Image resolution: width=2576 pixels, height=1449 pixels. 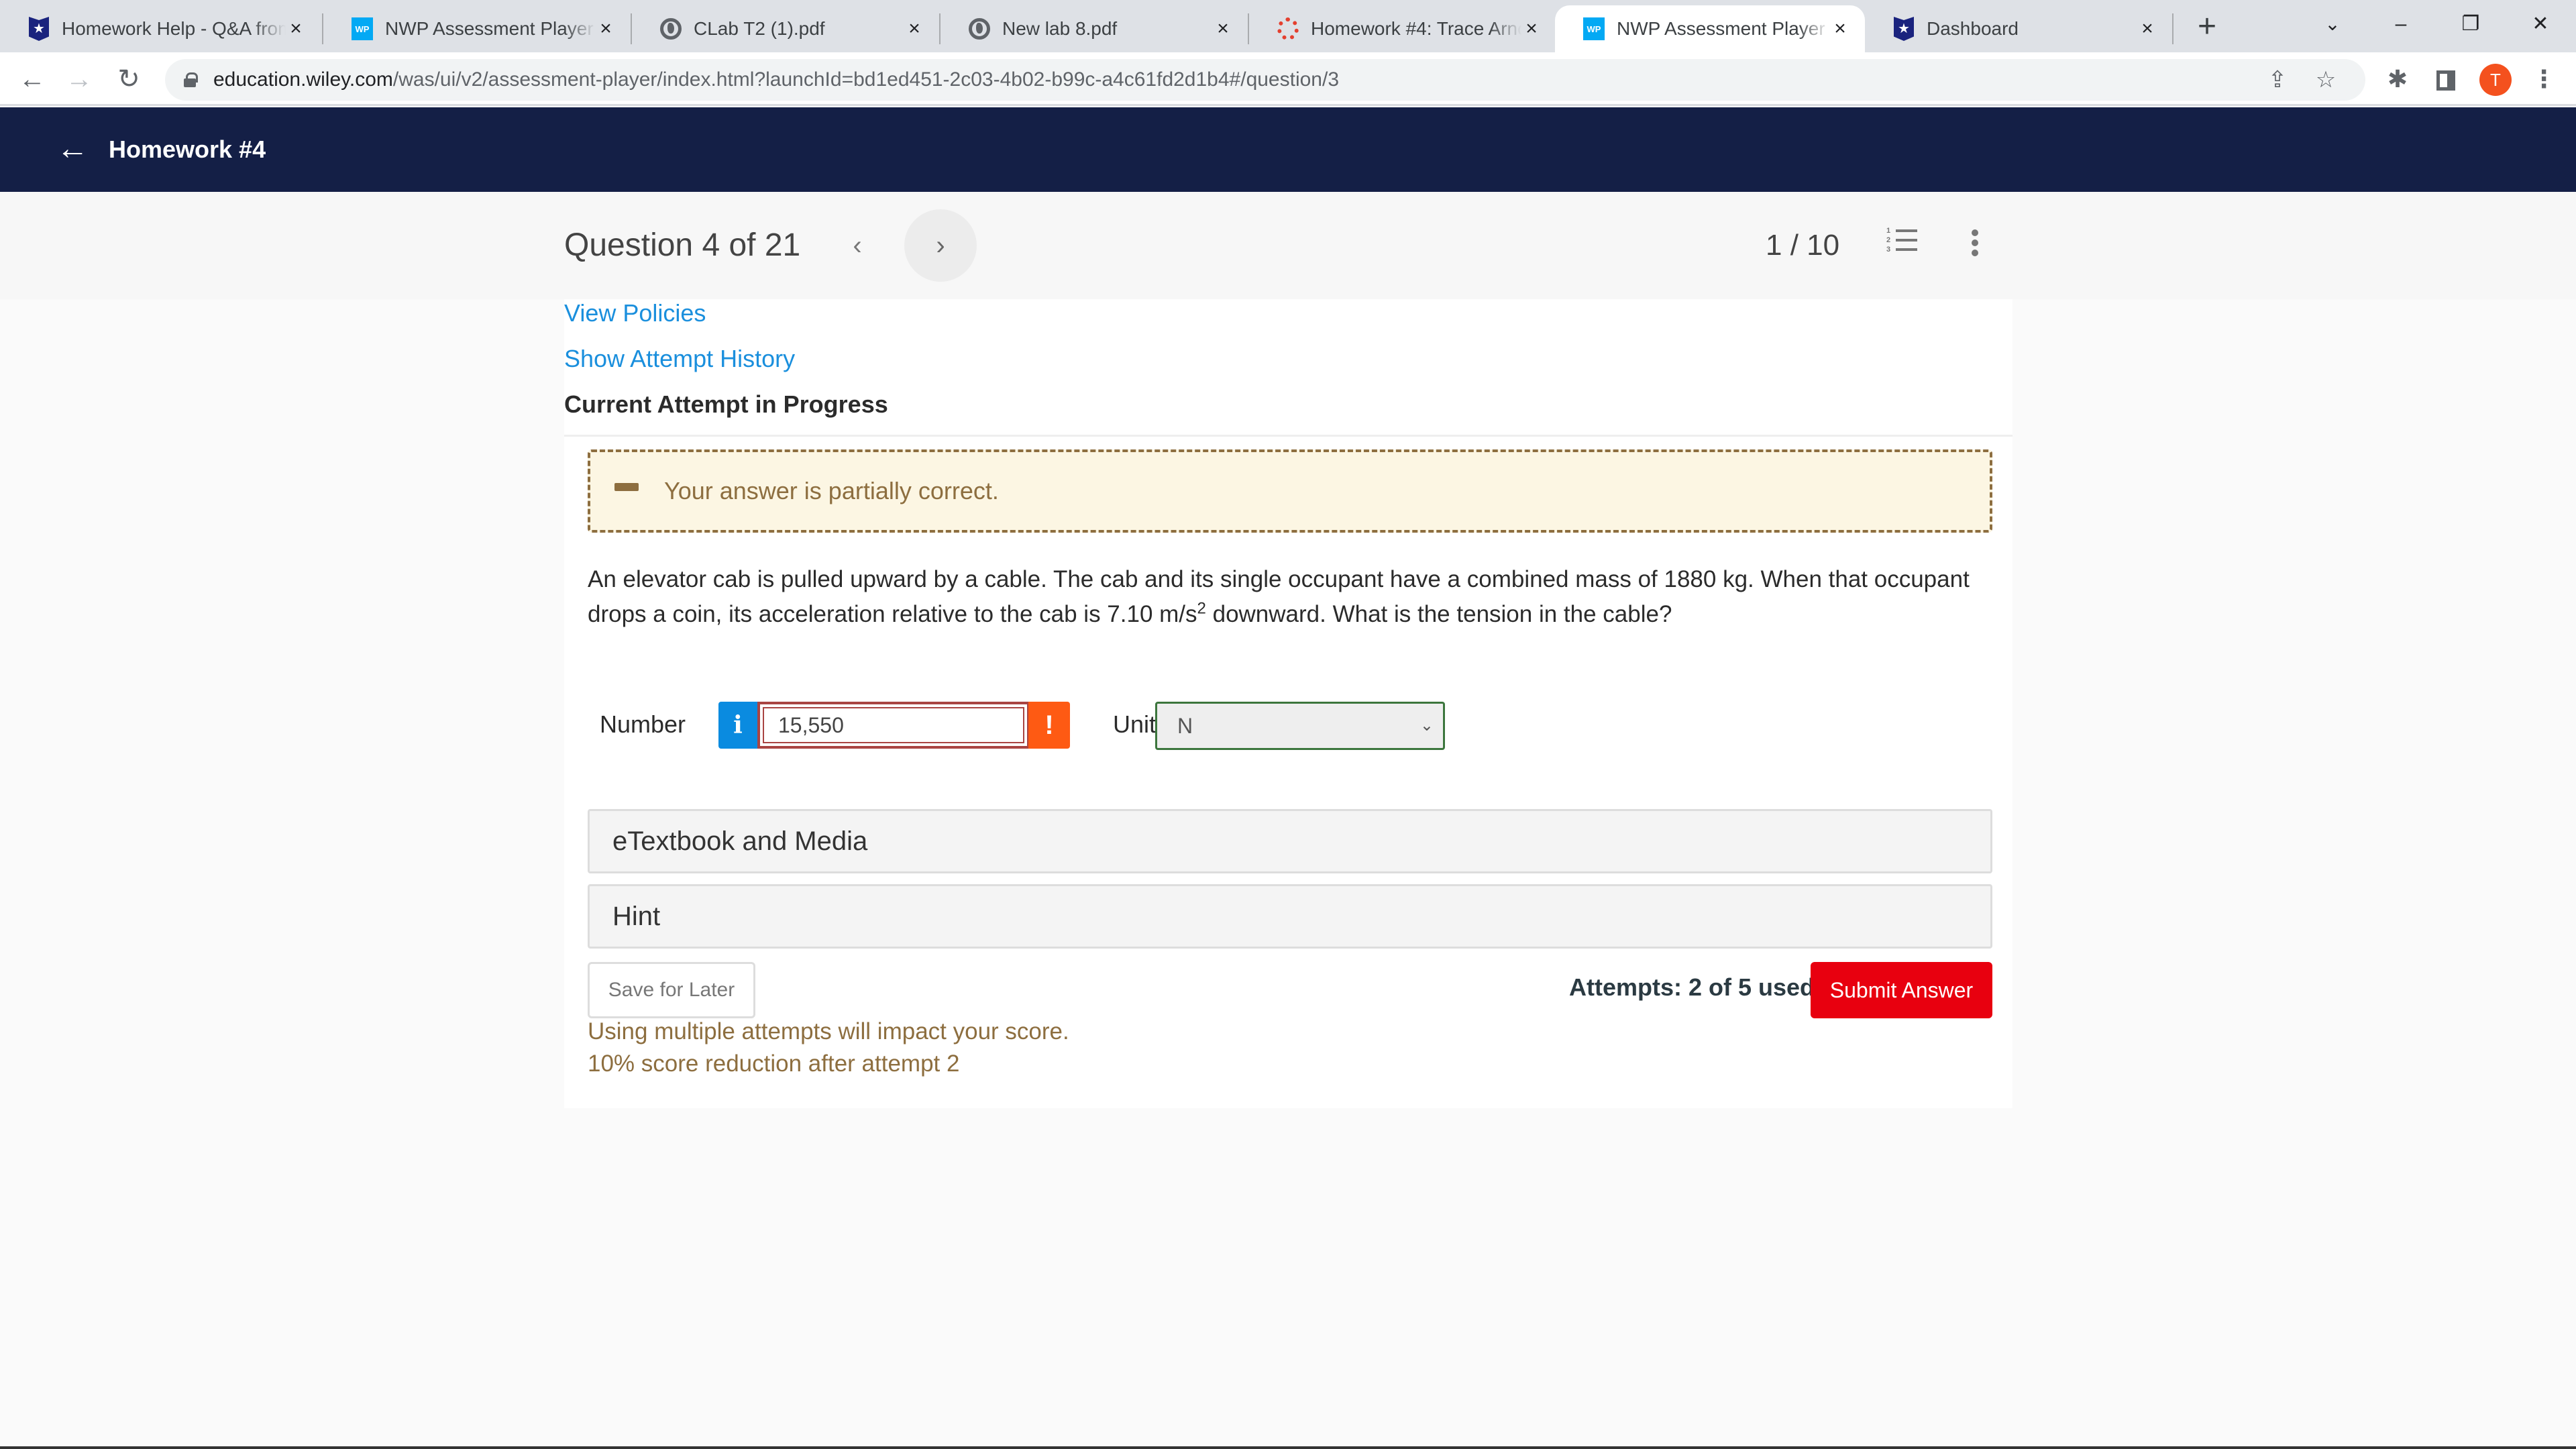 What do you see at coordinates (1692, 987) in the screenshot?
I see `attempts-counter: Attempts: 2 of 5 used` at bounding box center [1692, 987].